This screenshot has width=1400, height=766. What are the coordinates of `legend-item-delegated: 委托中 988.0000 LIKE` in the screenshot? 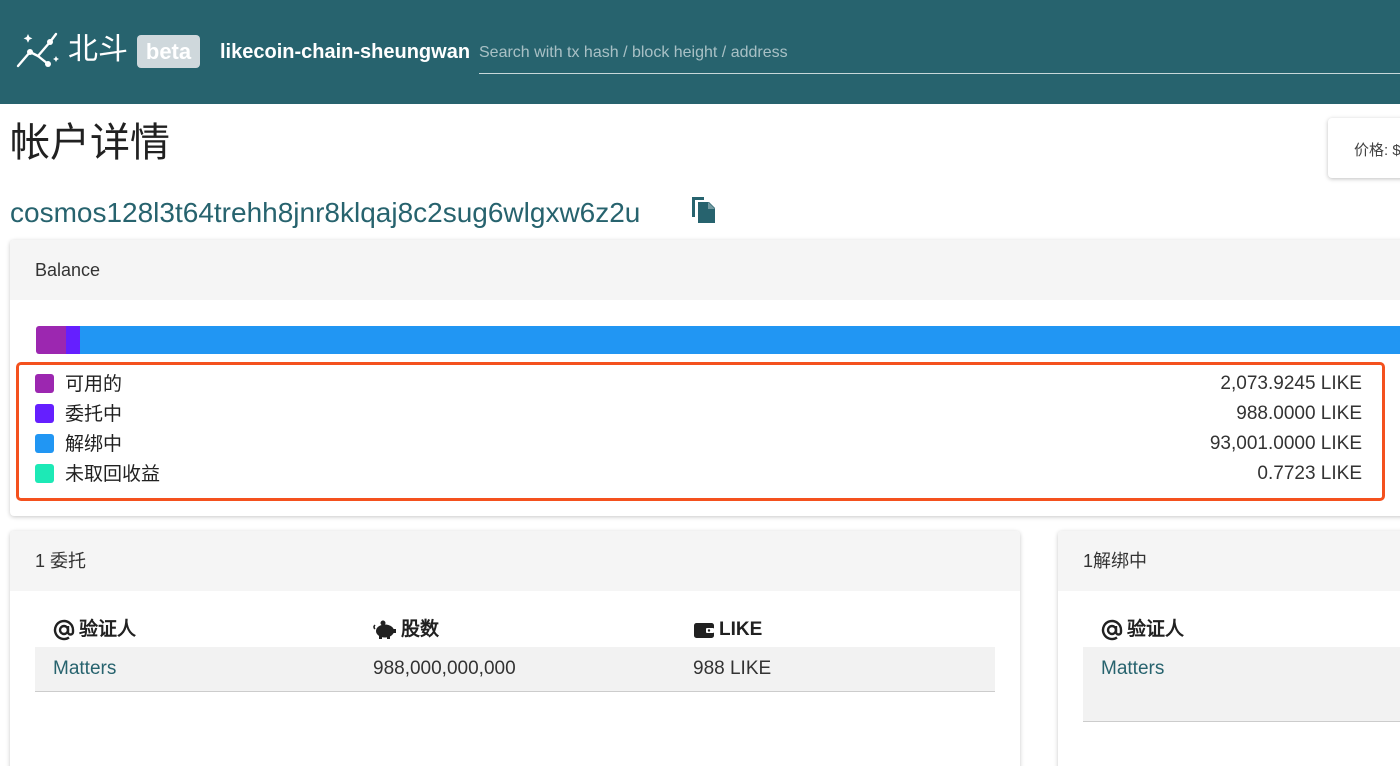 It's located at (700, 414).